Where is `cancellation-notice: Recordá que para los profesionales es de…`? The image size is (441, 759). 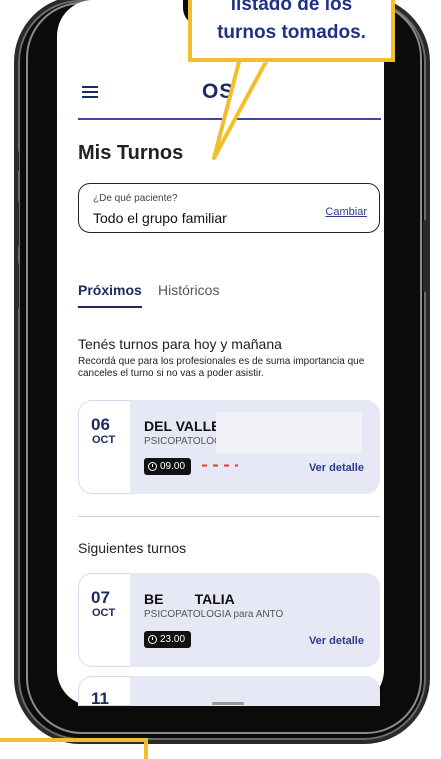
cancellation-notice: Recordá que para los profesionales es de… is located at coordinates (221, 367).